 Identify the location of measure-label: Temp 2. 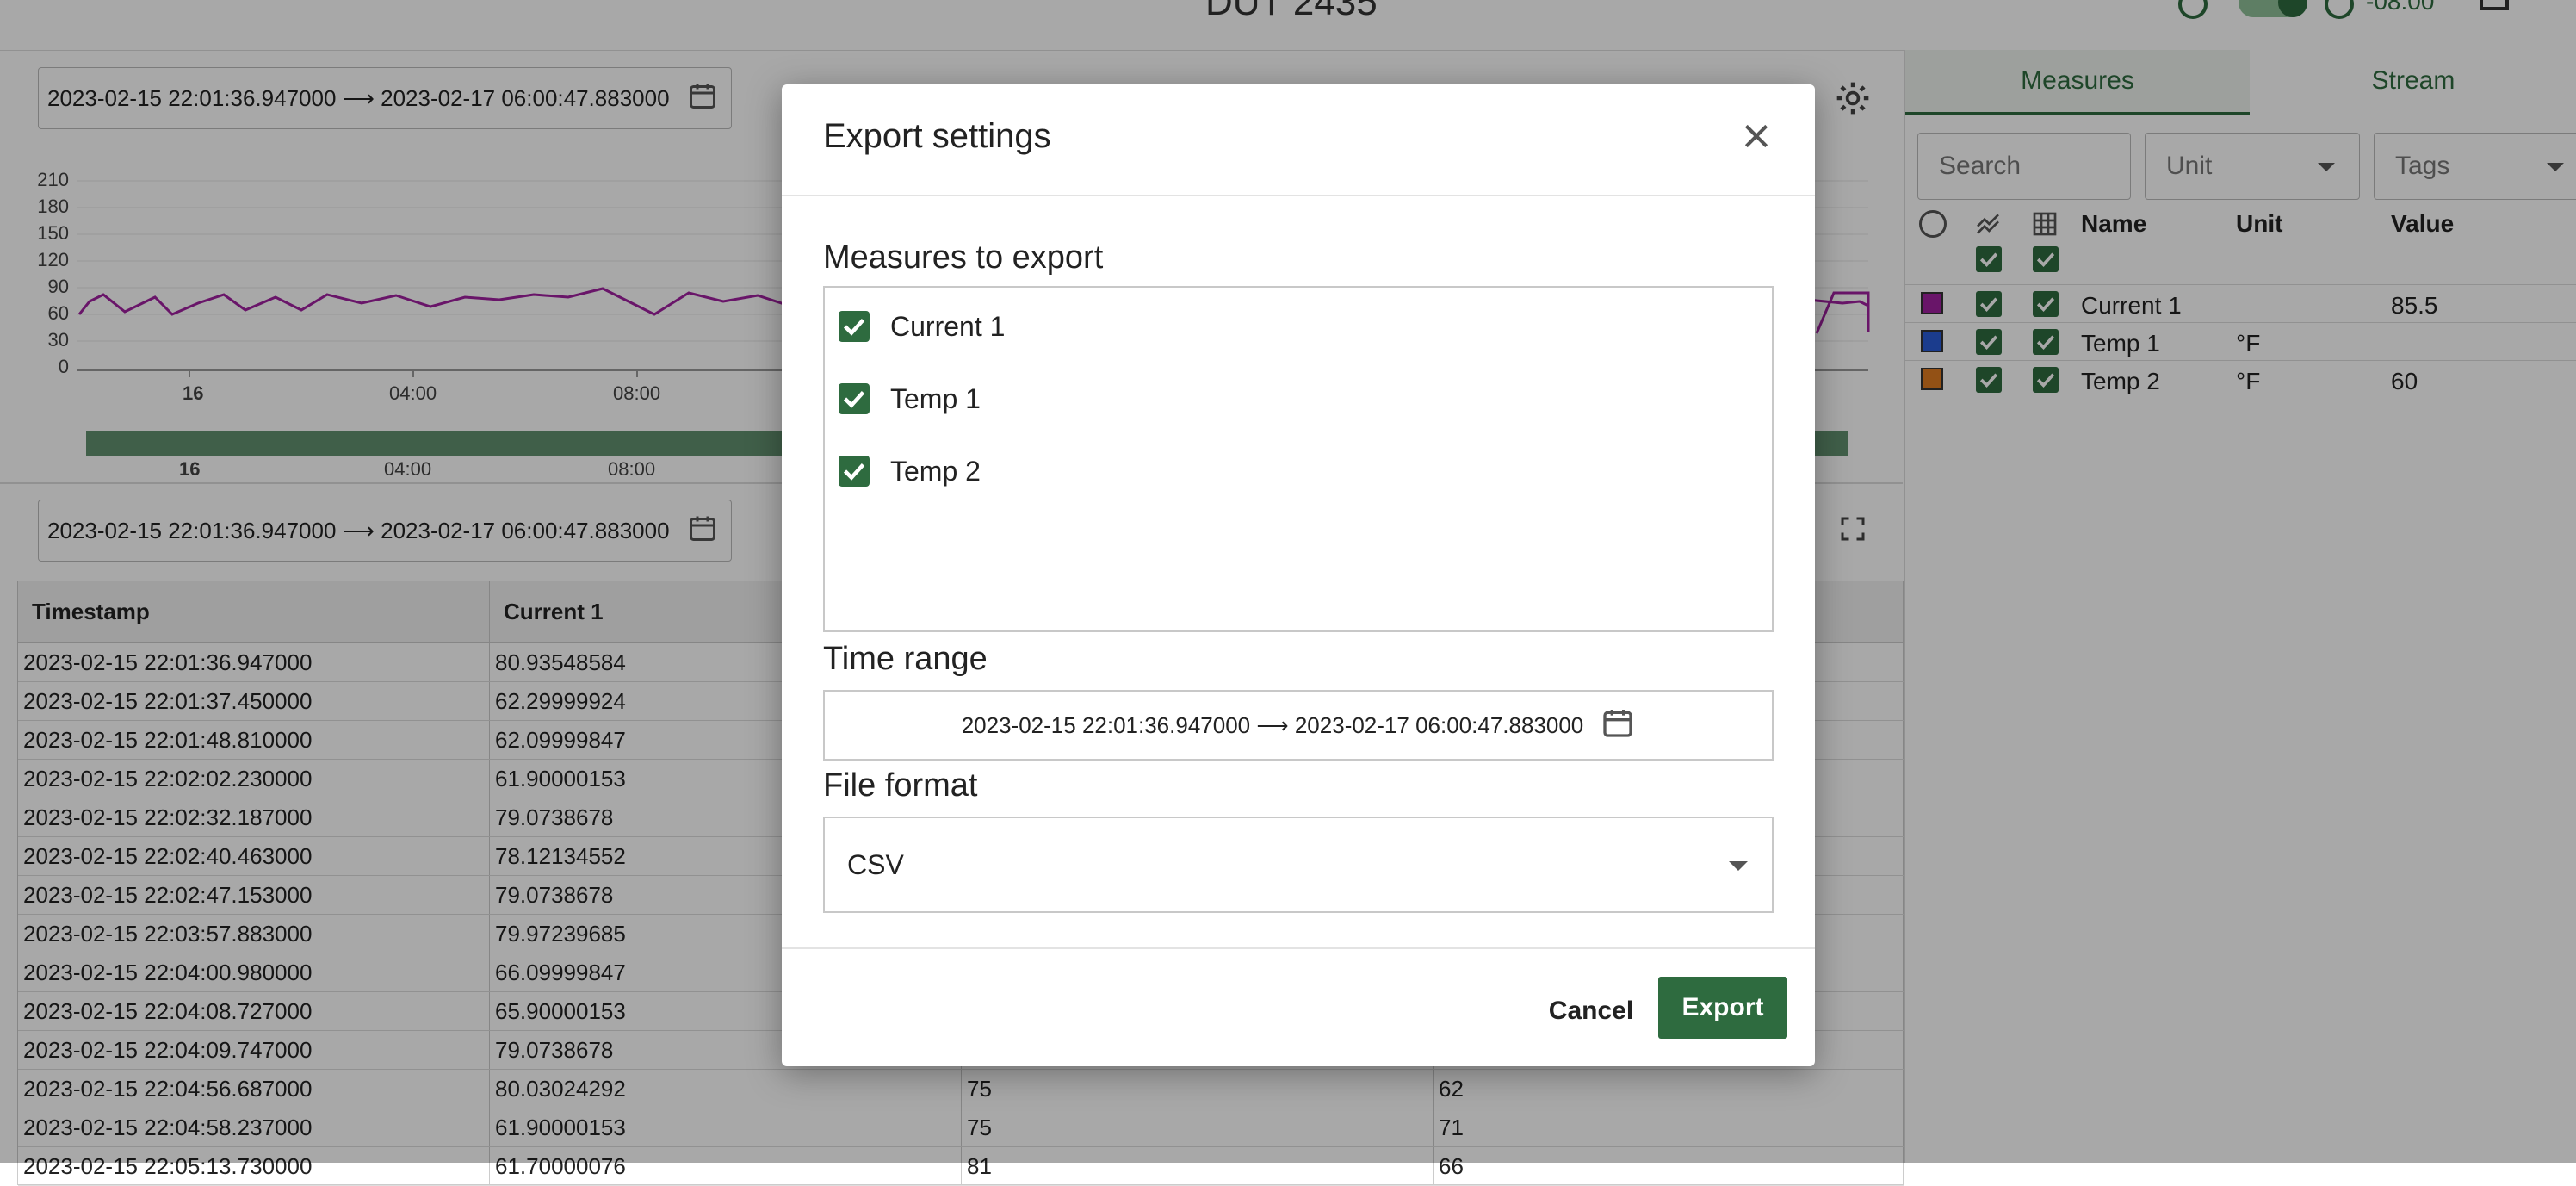
(936, 471).